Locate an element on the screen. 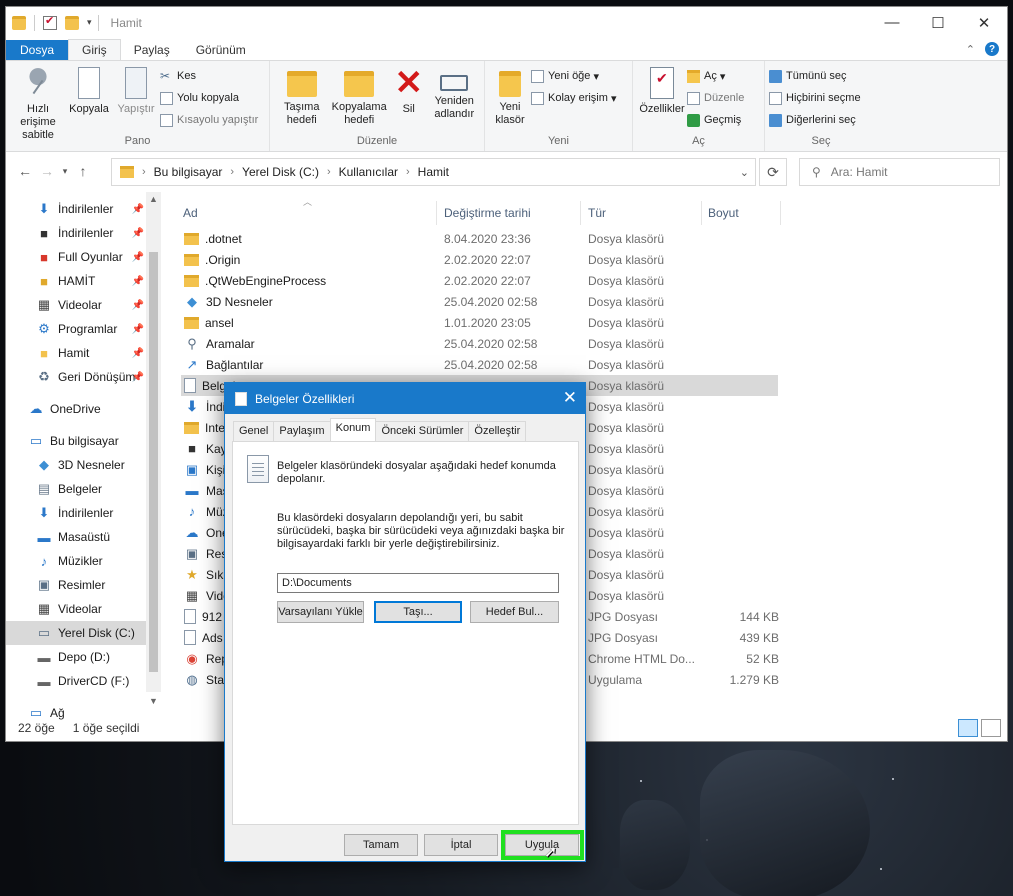 The height and width of the screenshot is (896, 1013). picture-icon: ▣ is located at coordinates (192, 553).